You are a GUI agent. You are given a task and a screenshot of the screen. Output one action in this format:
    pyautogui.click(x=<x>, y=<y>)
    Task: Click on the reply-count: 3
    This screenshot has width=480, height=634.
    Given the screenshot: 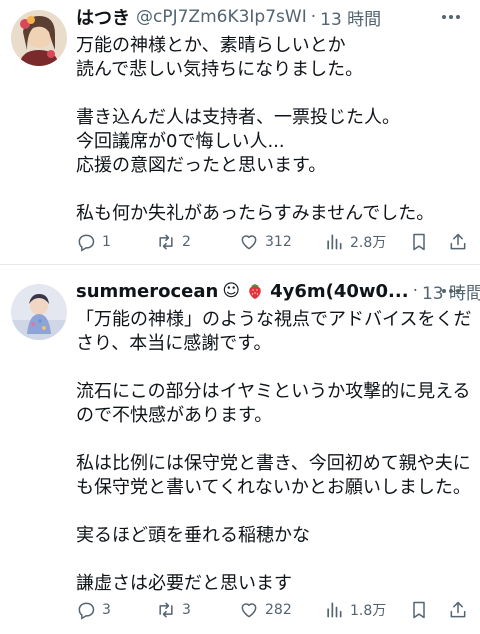 What is the action you would take?
    pyautogui.click(x=106, y=610)
    